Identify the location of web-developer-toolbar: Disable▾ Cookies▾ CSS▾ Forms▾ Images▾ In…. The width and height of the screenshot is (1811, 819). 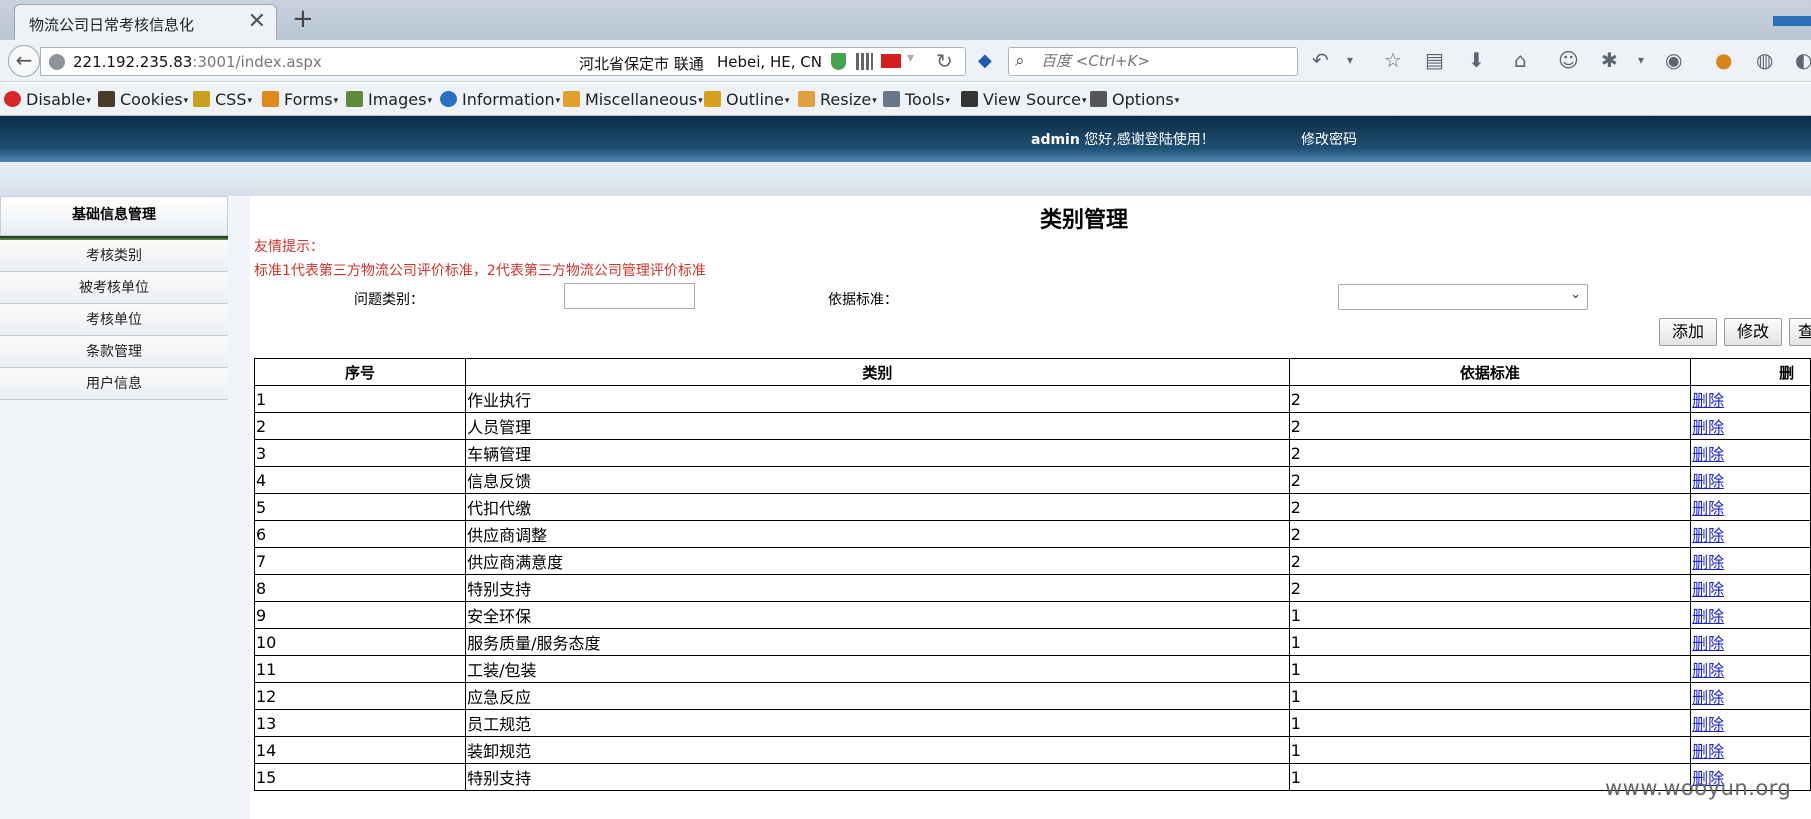
(905, 99).